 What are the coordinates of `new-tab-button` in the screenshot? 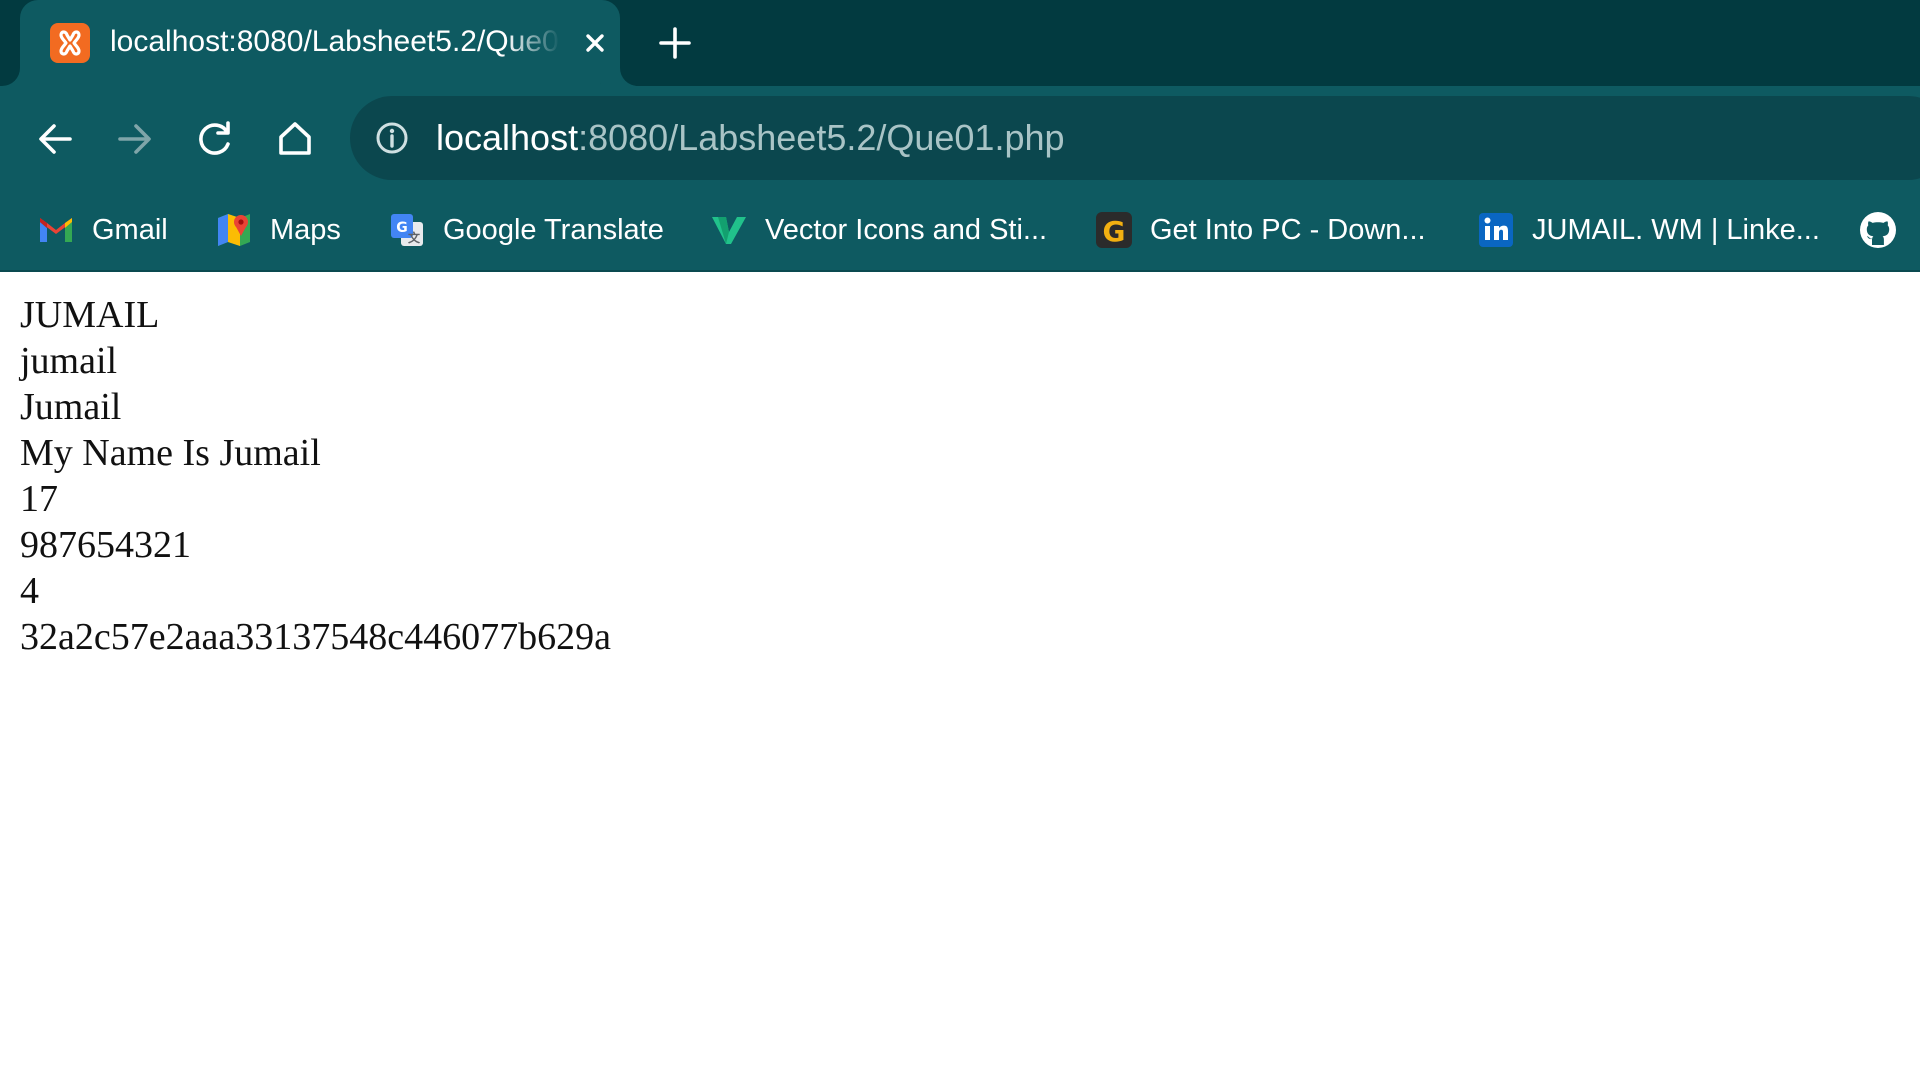 It's located at (675, 43).